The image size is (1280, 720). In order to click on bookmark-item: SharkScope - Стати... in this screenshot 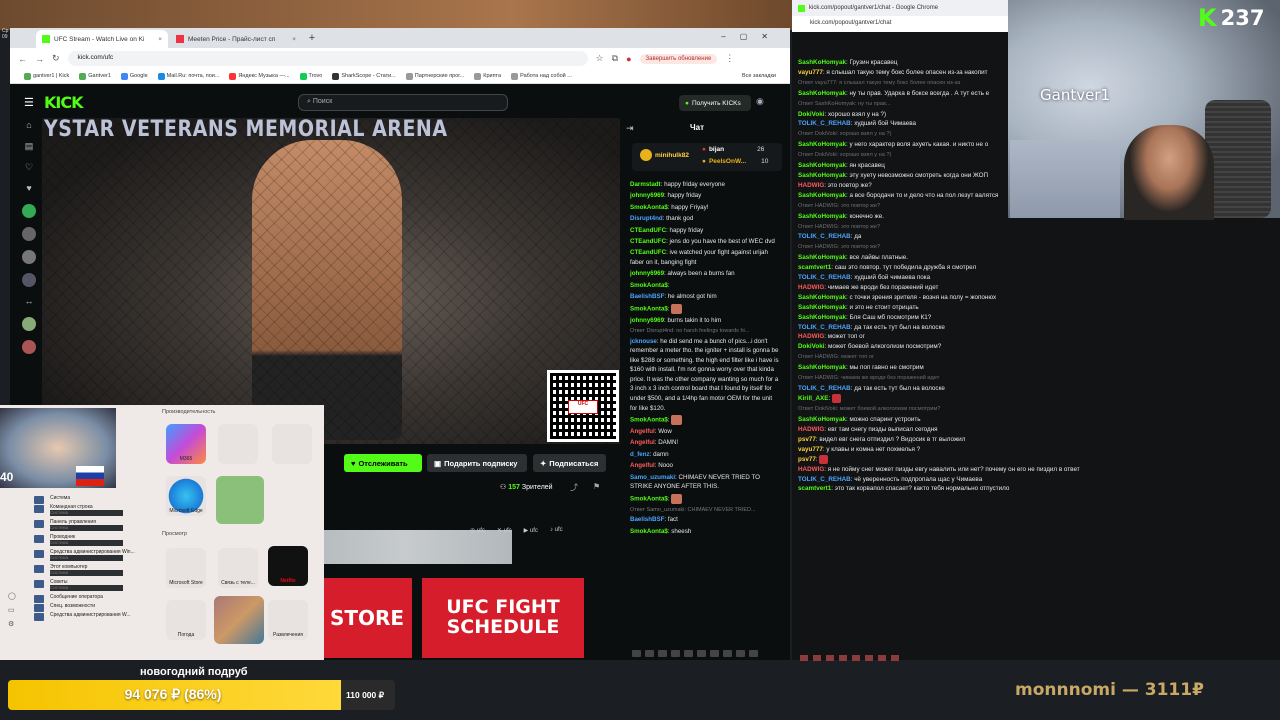, I will do `click(364, 76)`.